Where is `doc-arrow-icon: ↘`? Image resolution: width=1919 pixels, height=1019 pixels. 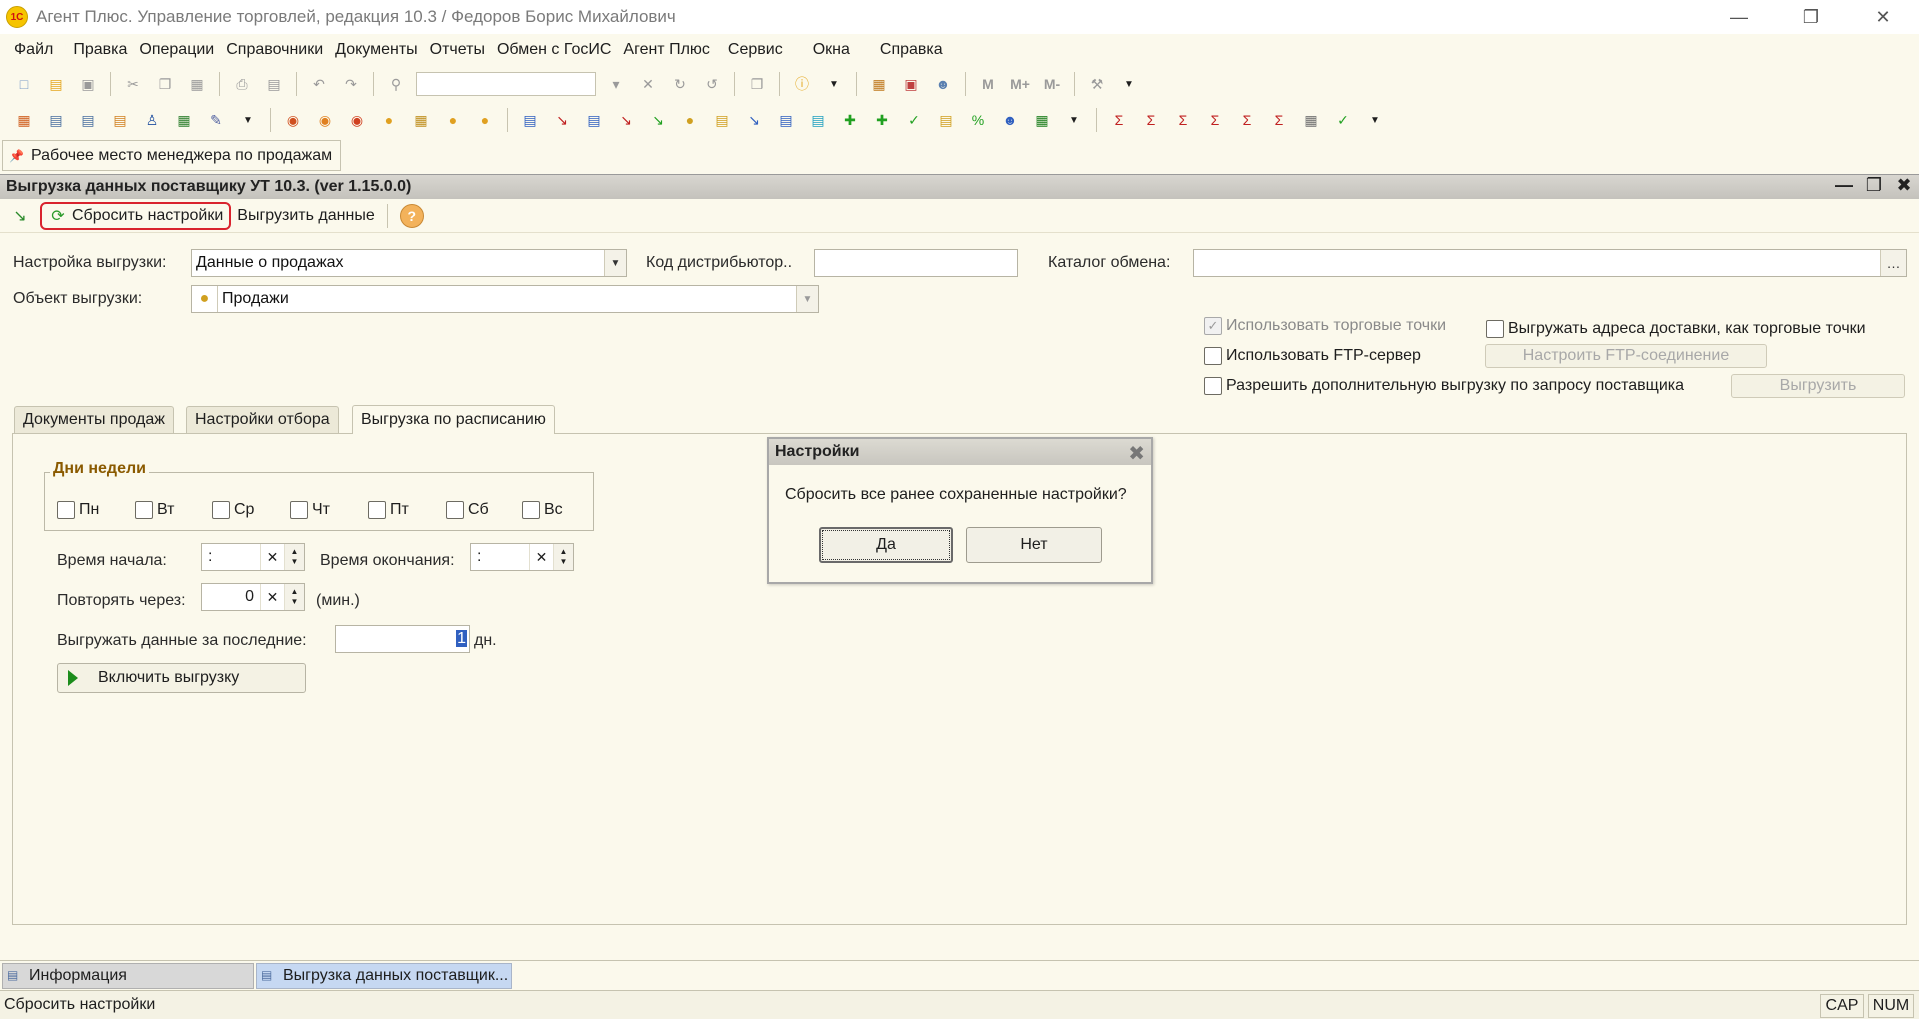
doc-arrow-icon: ↘ is located at coordinates (562, 120).